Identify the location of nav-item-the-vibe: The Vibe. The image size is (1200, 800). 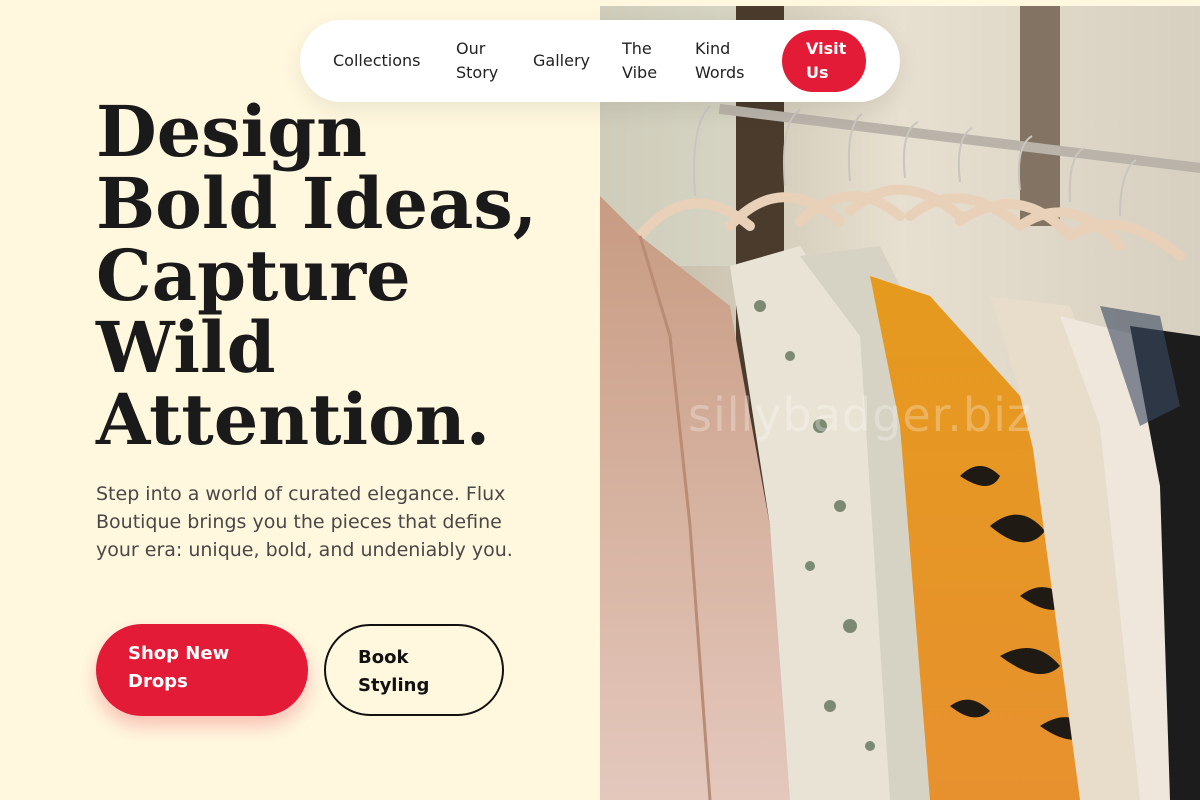
(646, 61).